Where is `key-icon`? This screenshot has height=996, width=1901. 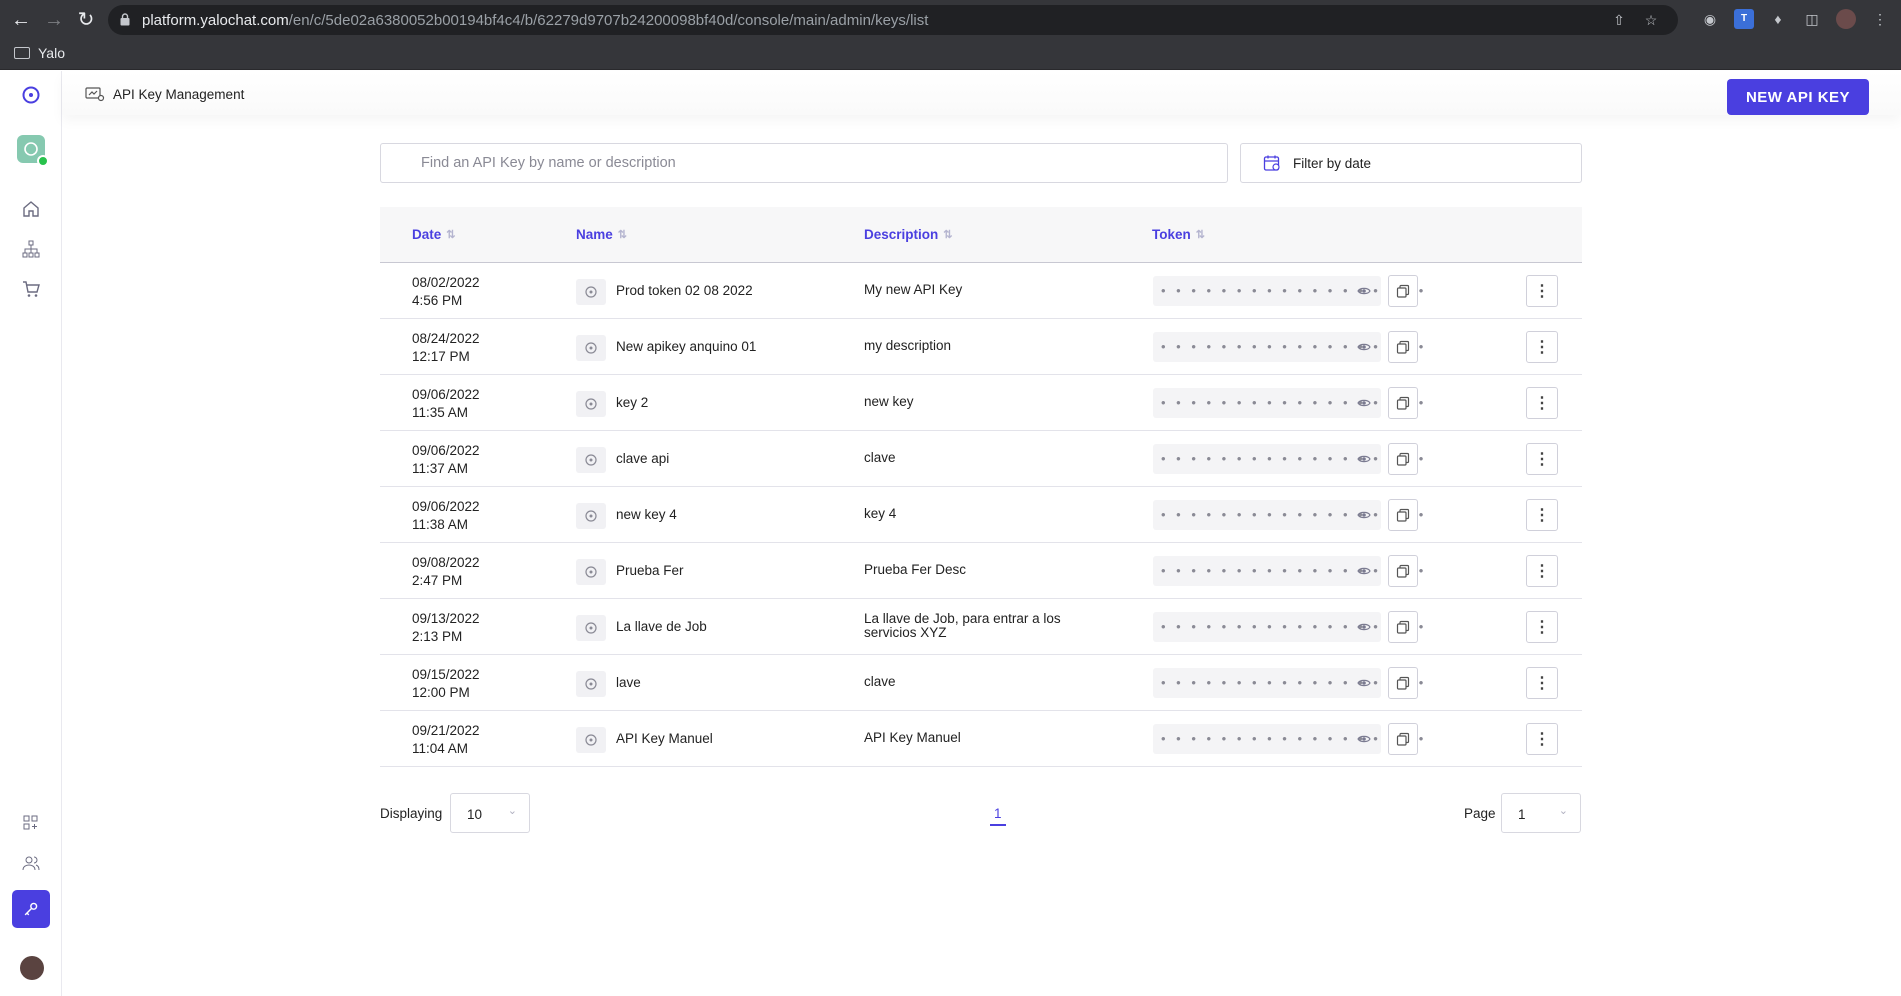 key-icon is located at coordinates (31, 909).